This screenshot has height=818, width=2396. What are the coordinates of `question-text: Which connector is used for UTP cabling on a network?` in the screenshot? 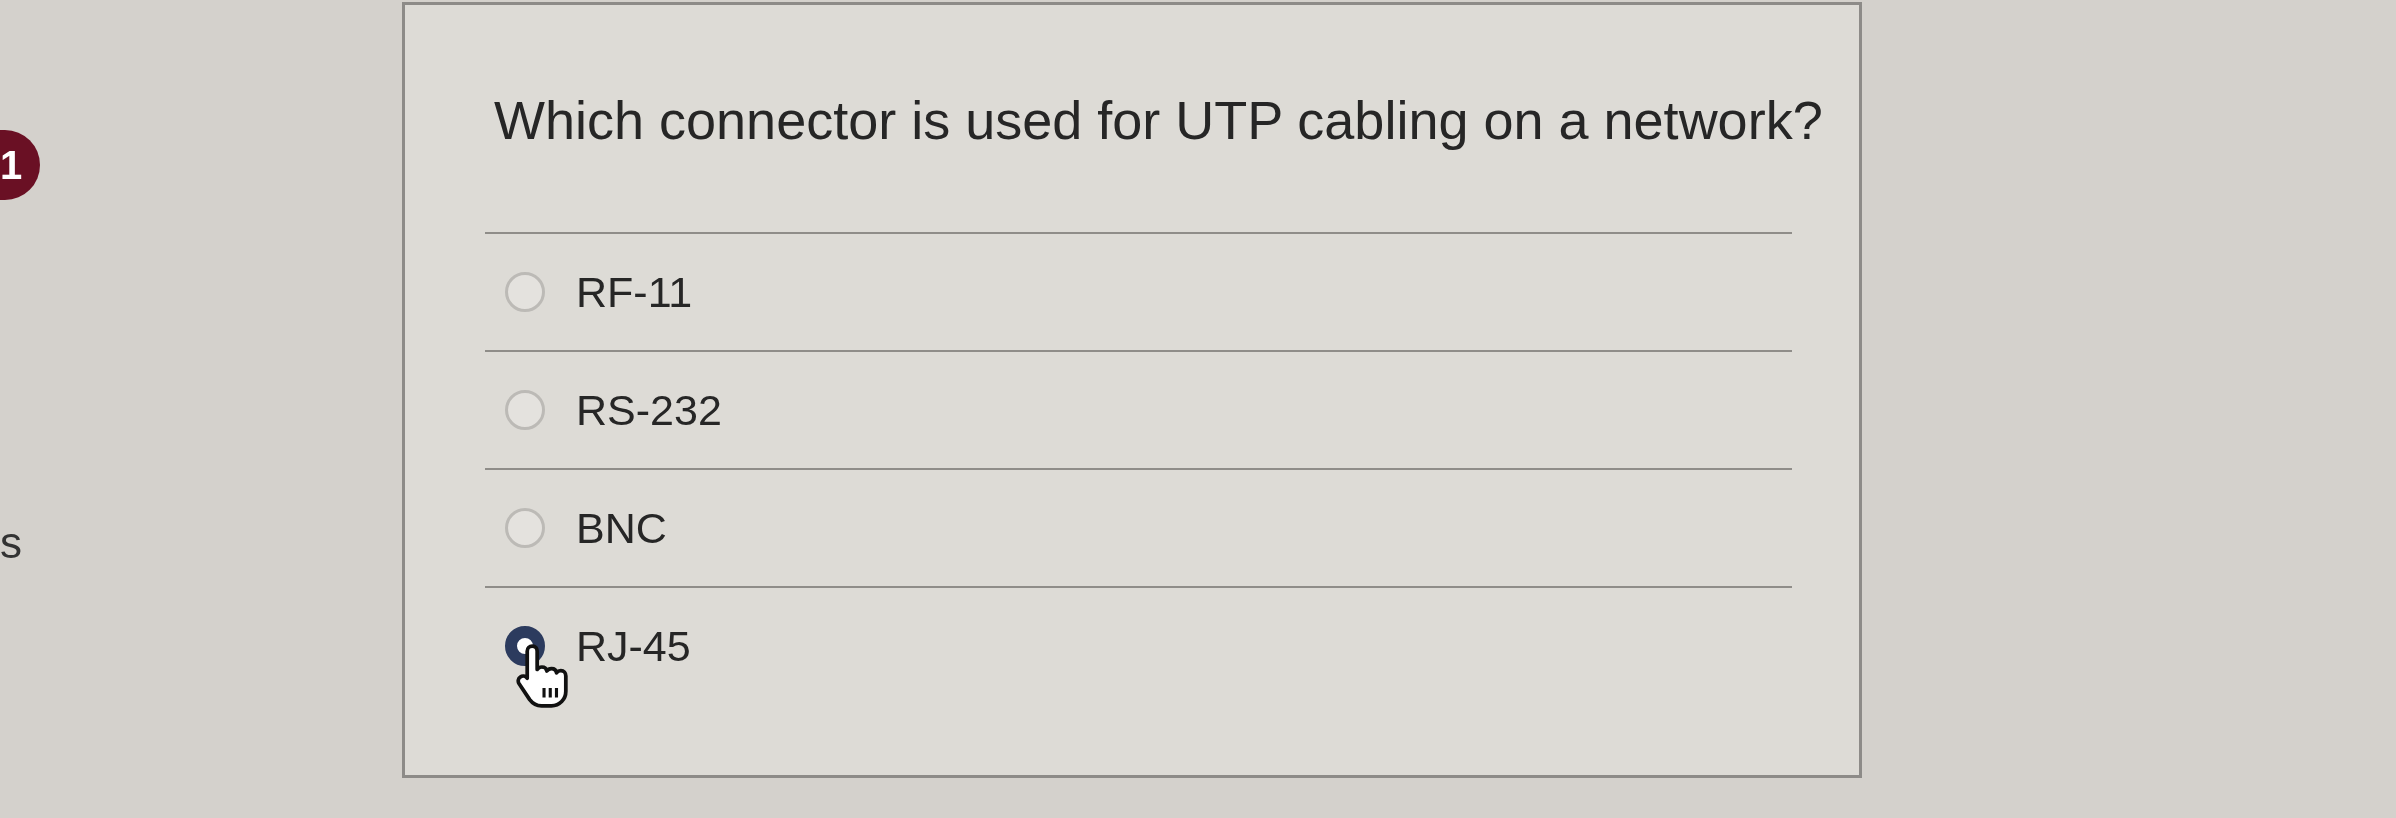 It's located at (1158, 120).